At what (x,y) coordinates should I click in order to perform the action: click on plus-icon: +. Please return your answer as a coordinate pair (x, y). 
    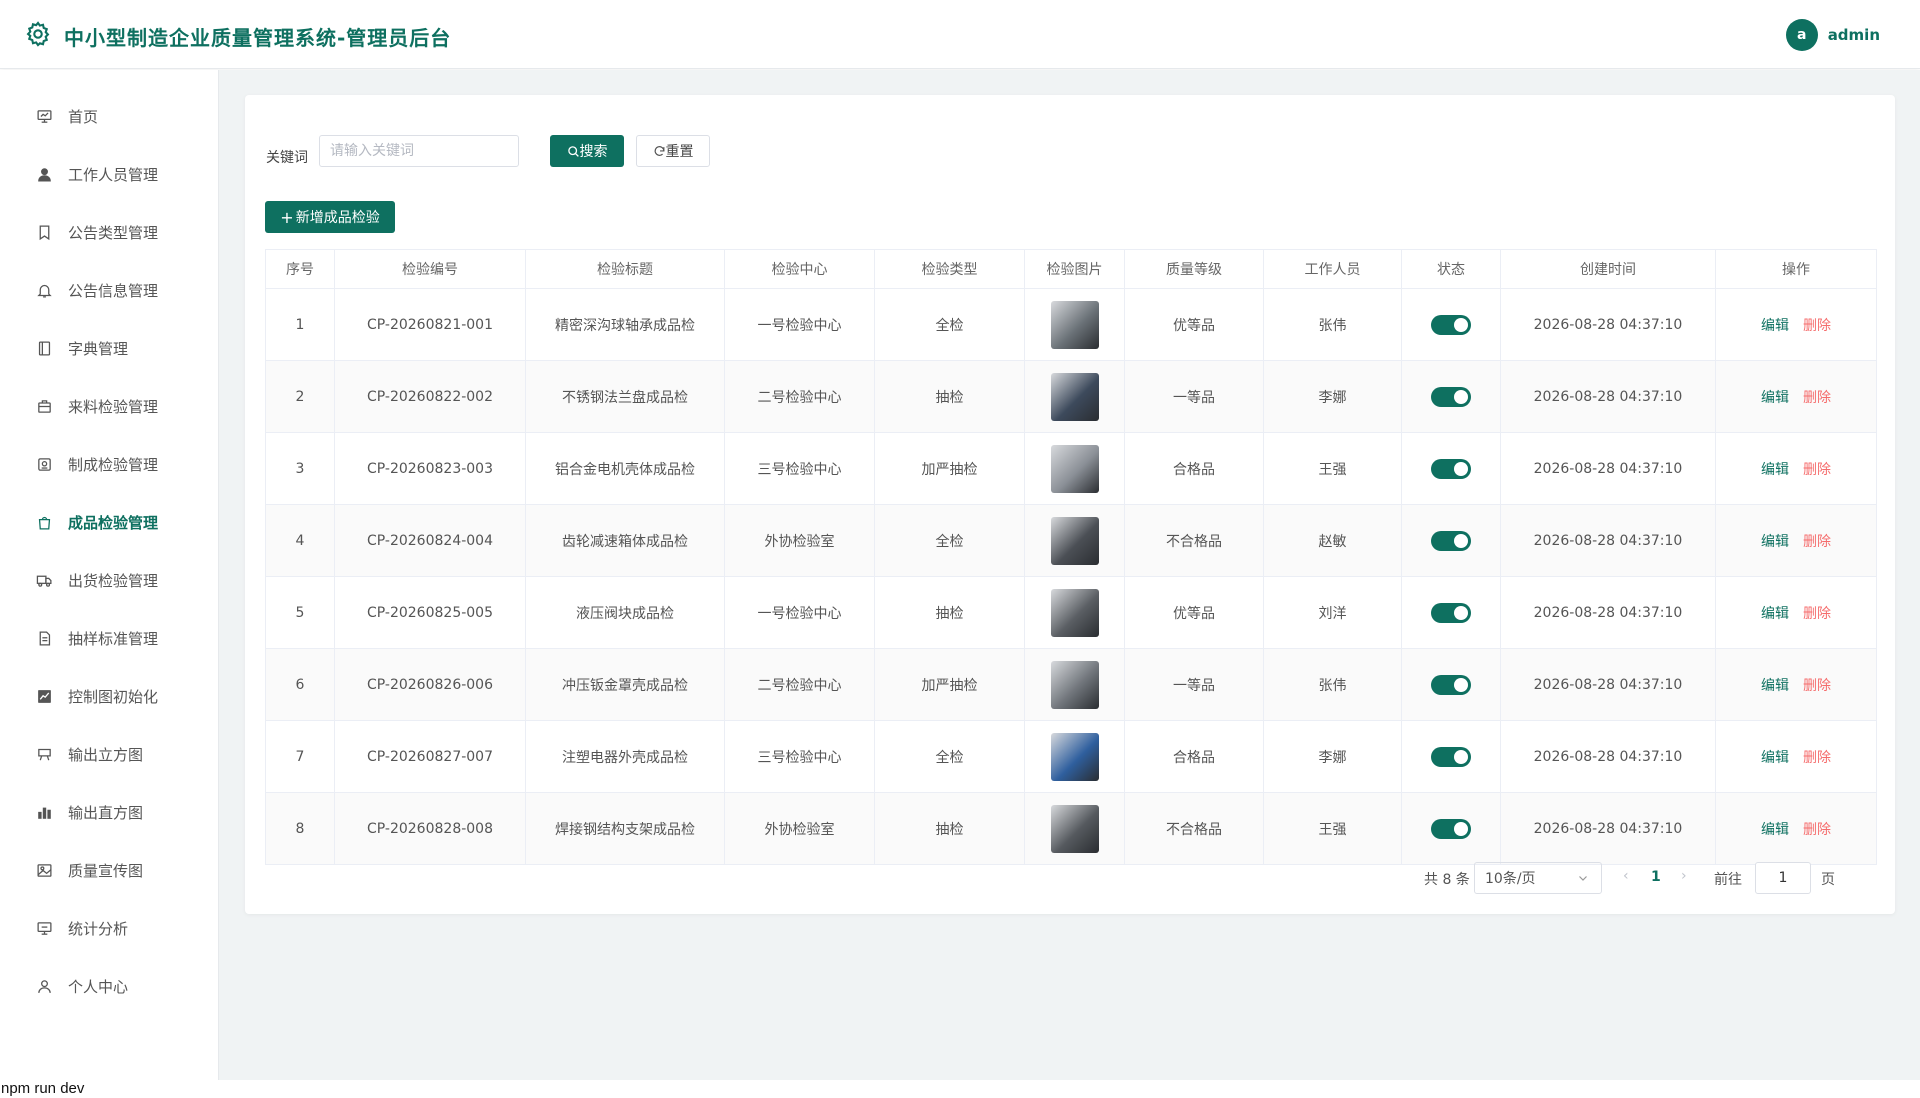
    Looking at the image, I should click on (287, 217).